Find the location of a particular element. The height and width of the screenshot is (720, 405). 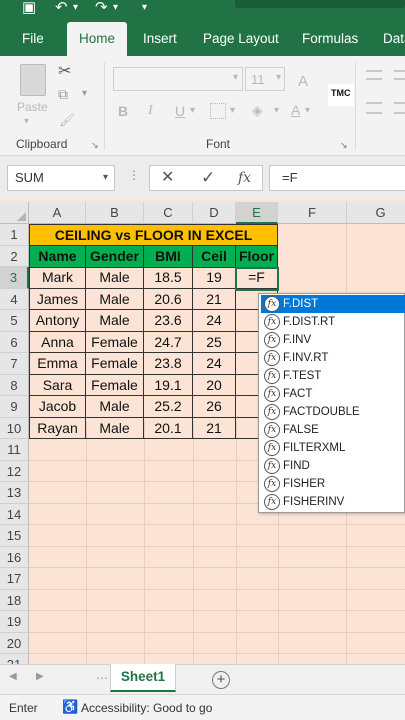

row-header-18: 18 is located at coordinates (14, 600).